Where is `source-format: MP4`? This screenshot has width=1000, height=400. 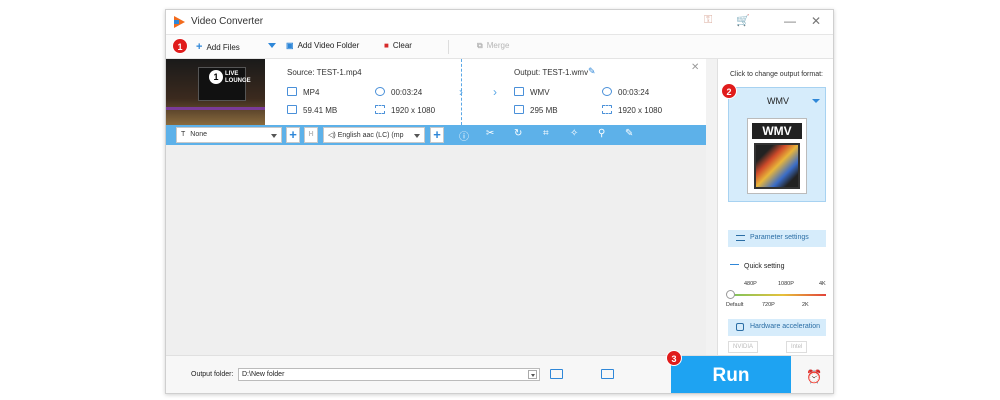
source-format: MP4 is located at coordinates (303, 92).